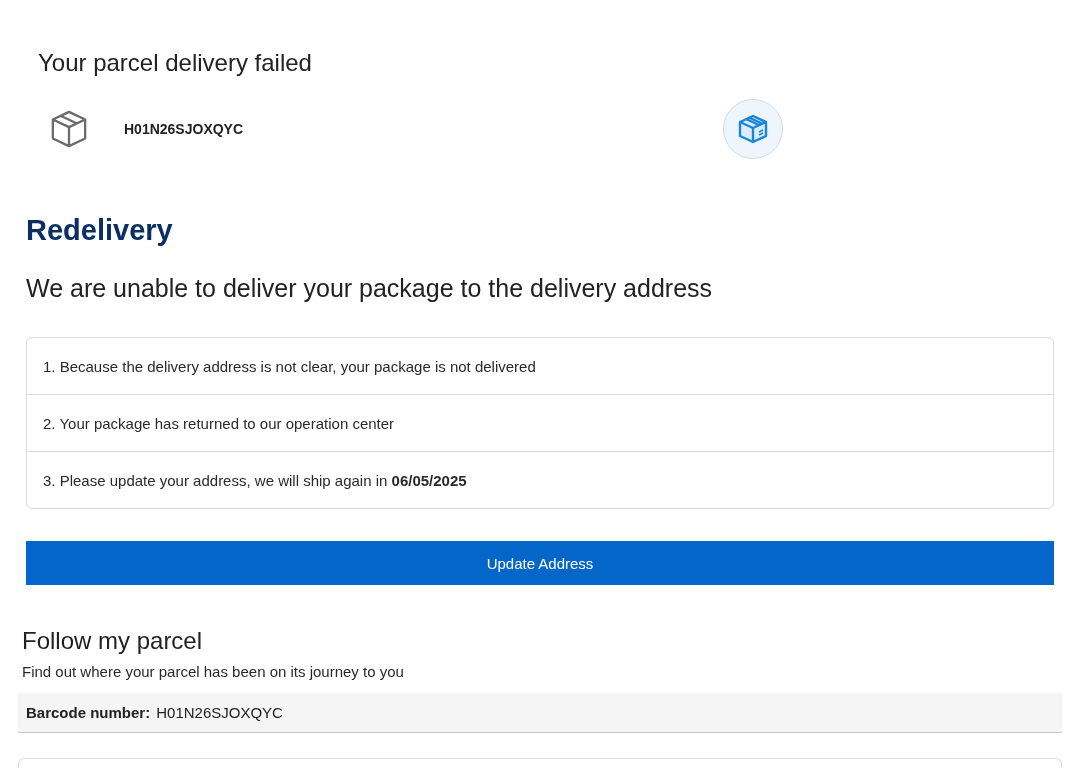 This screenshot has width=1080, height=768. Describe the element at coordinates (88, 712) in the screenshot. I see `barcode-label: Barcode number:` at that location.